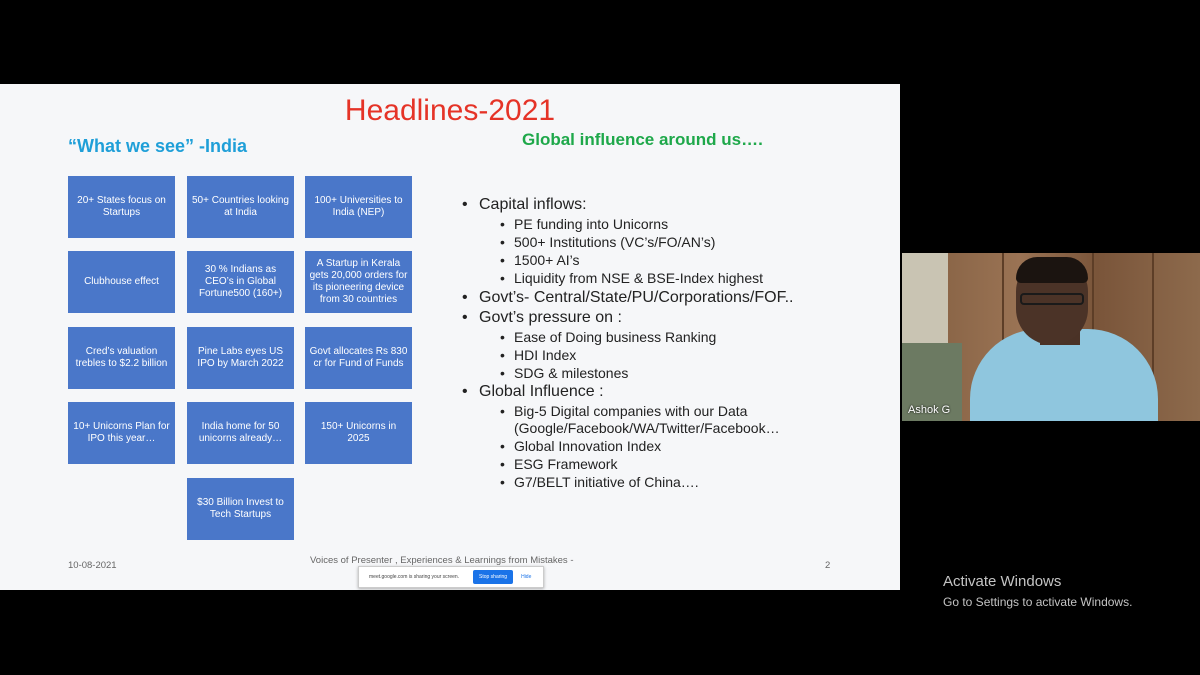 This screenshot has height=675, width=1200. What do you see at coordinates (121, 207) in the screenshot?
I see `tile-states-startups: 20+ States focus on Startups` at bounding box center [121, 207].